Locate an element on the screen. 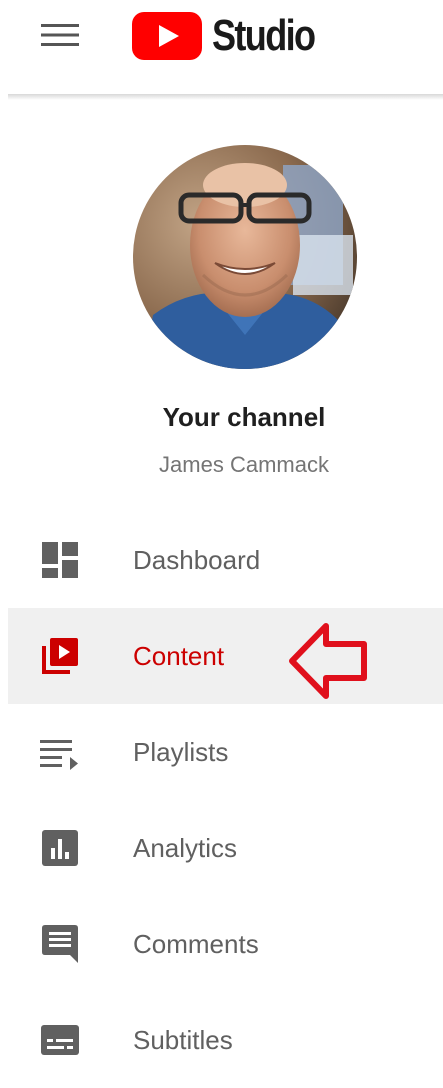  top-bar: Studio is located at coordinates (221, 48).